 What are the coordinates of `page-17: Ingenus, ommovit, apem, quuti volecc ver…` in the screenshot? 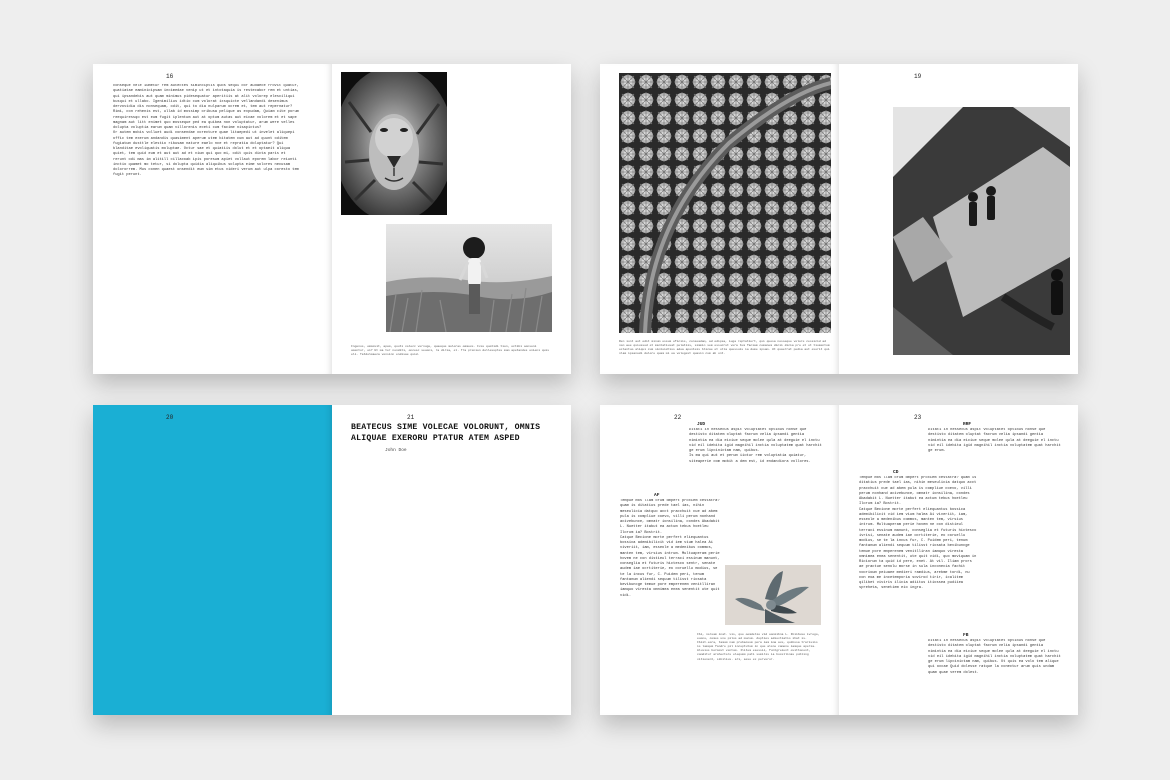 It's located at (451, 219).